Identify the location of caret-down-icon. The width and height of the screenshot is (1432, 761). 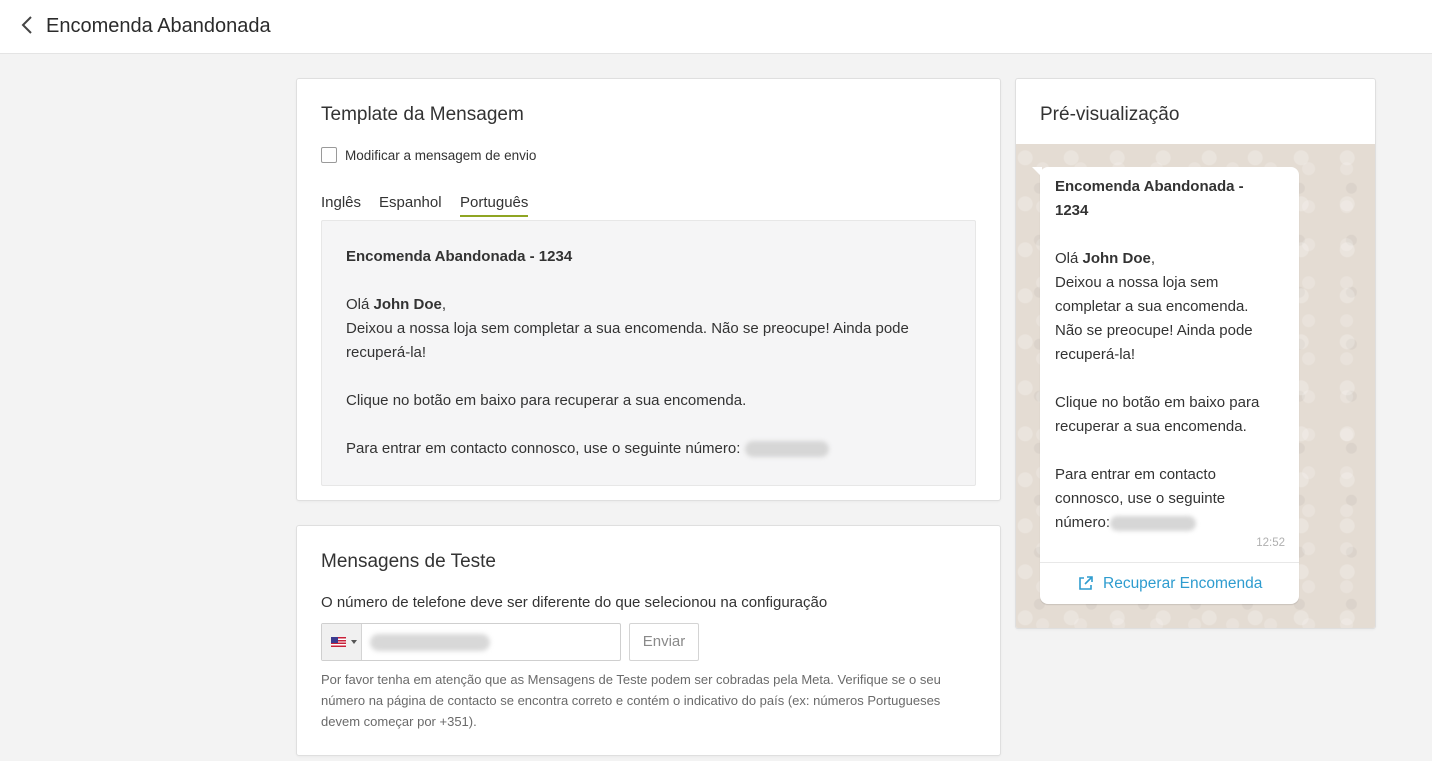
(354, 642).